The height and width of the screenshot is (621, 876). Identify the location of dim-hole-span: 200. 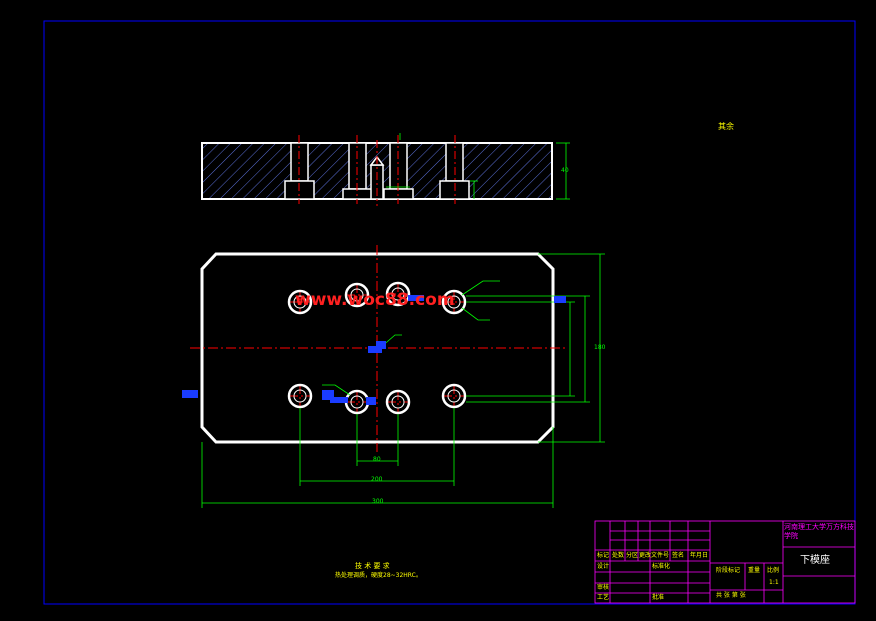
(377, 479).